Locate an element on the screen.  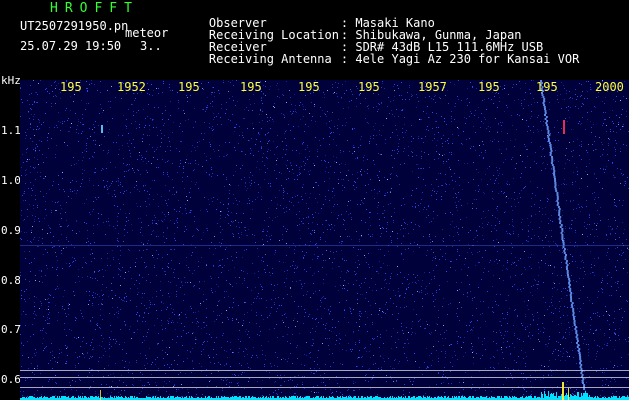
blip-left is located at coordinates (102, 129).